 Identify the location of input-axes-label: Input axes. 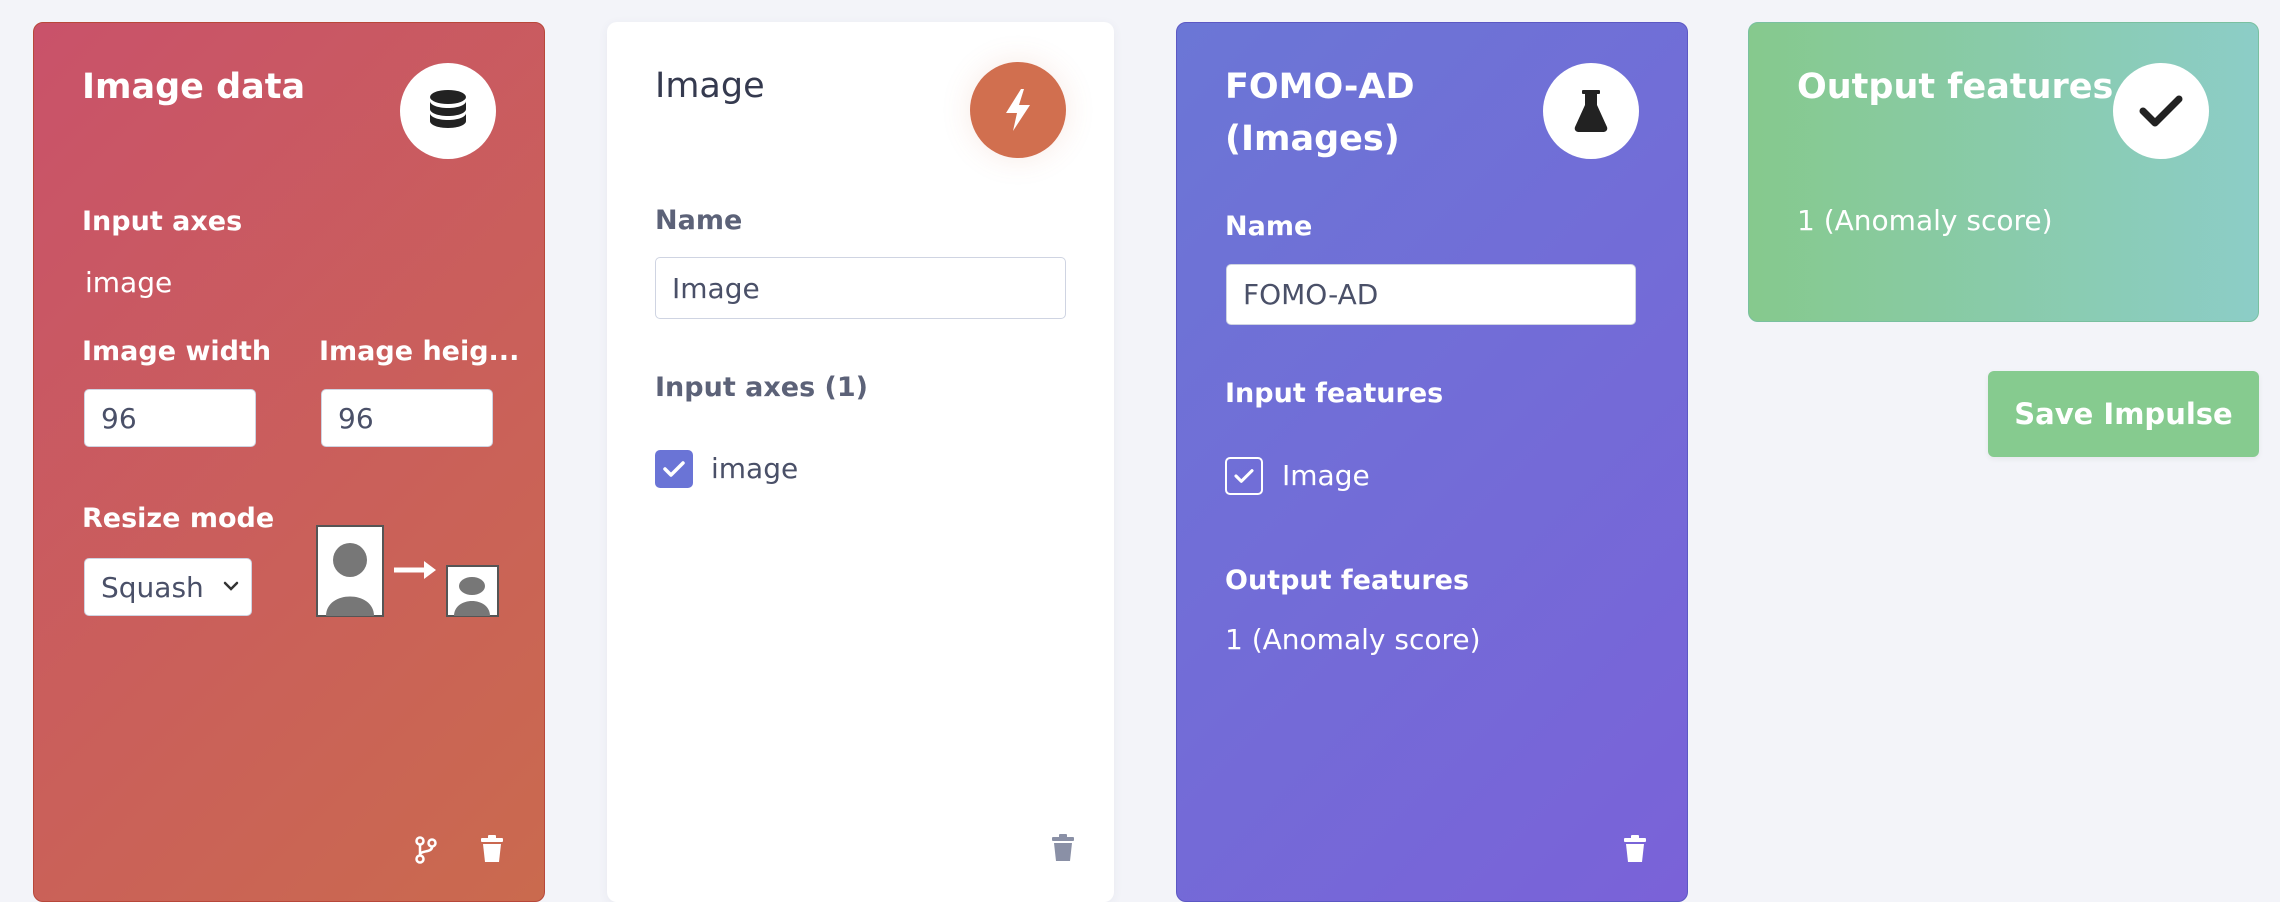
(162, 221).